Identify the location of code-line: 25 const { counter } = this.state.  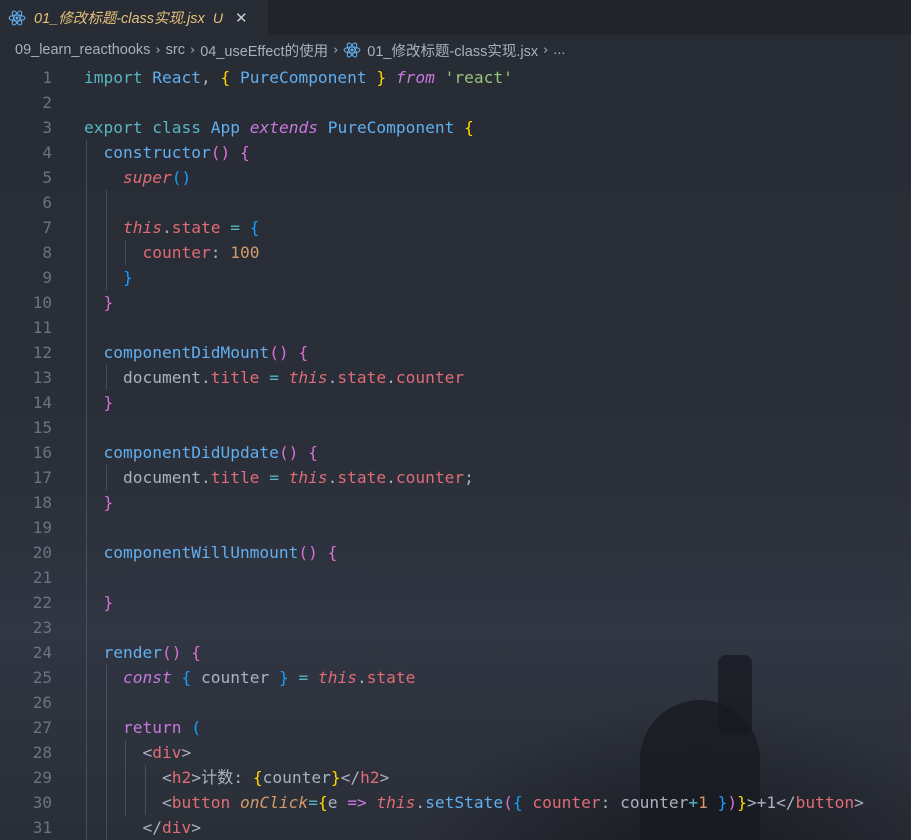
(455, 677).